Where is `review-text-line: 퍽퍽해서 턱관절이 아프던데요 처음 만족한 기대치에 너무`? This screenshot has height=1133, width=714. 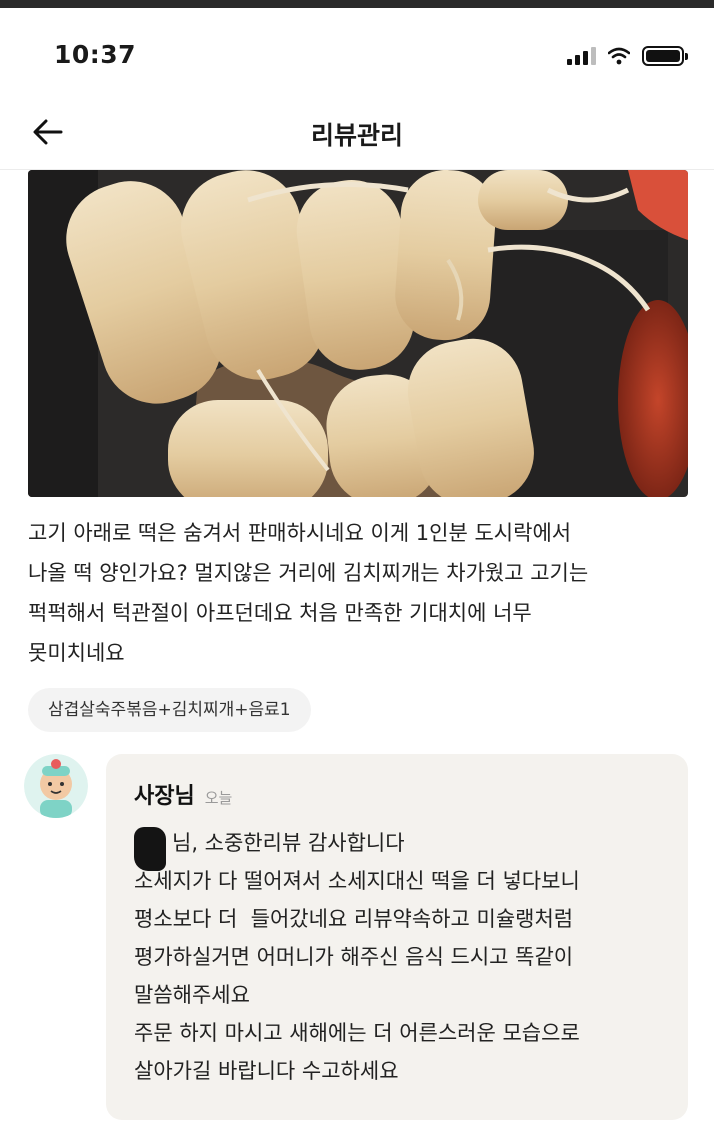
review-text-line: 퍽퍽해서 턱관절이 아프던데요 처음 만족한 기대치에 너무 is located at coordinates (280, 613).